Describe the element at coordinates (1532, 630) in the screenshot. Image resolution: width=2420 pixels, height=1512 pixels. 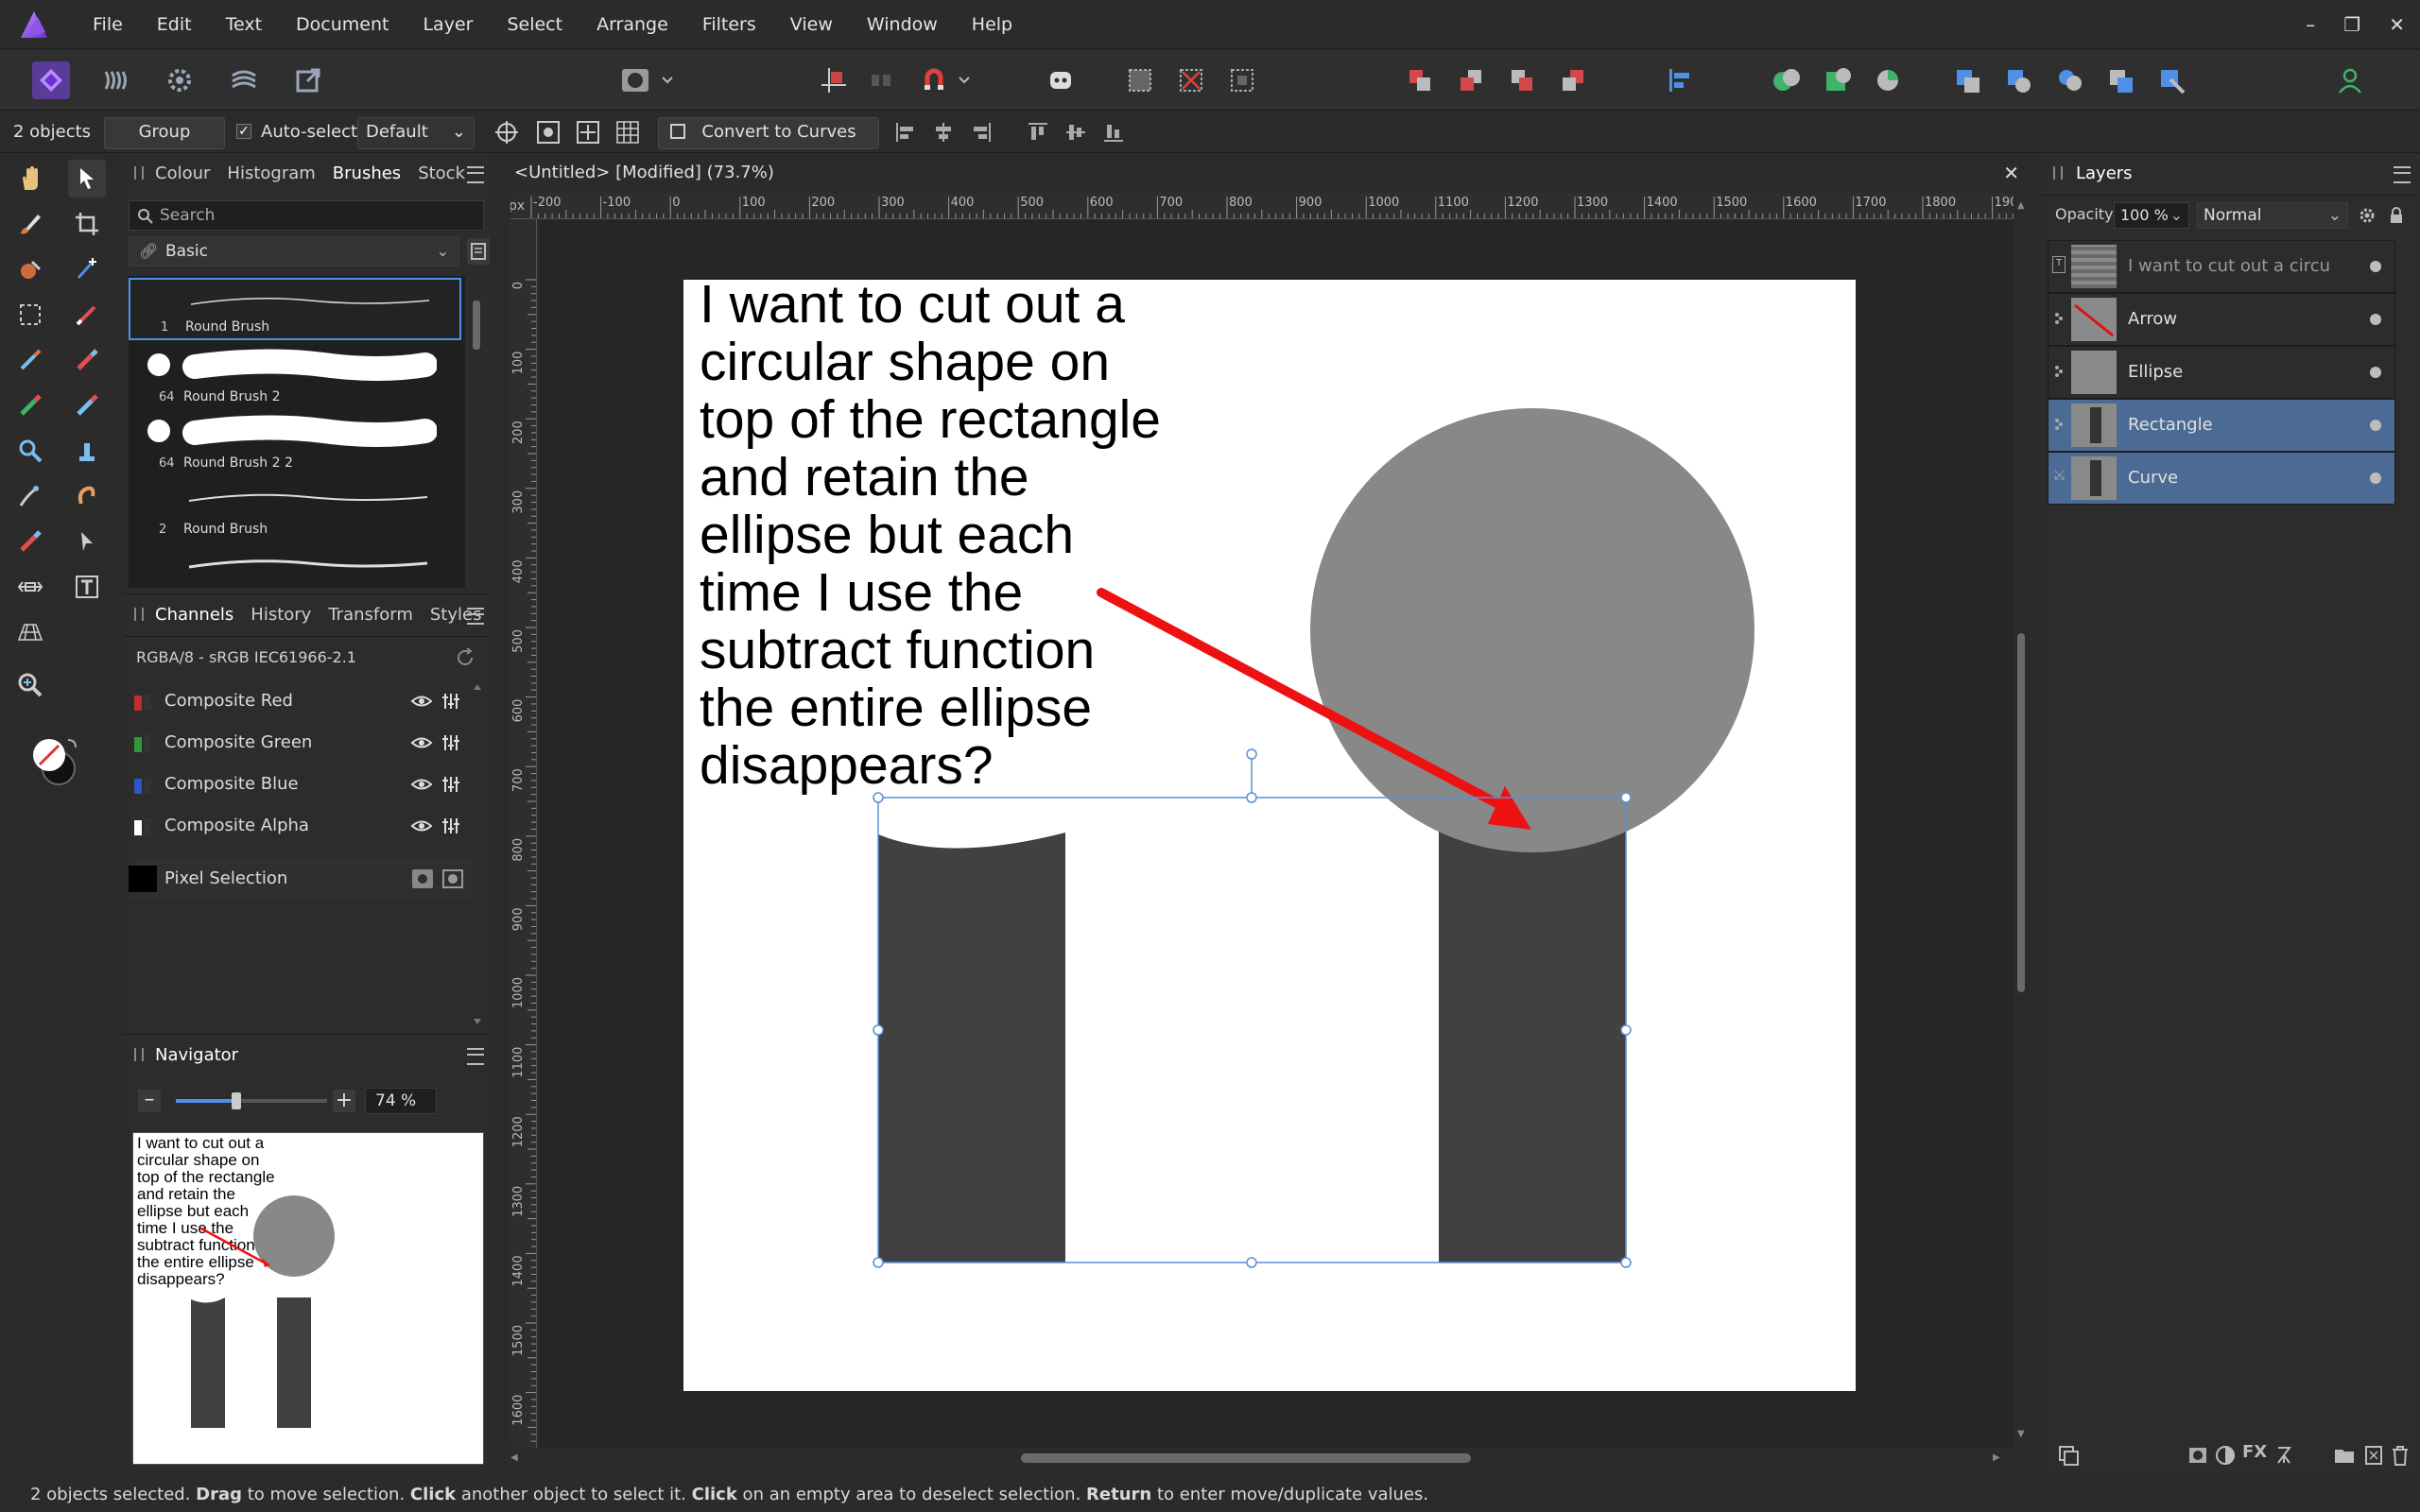
I see `ellipse-shape` at that location.